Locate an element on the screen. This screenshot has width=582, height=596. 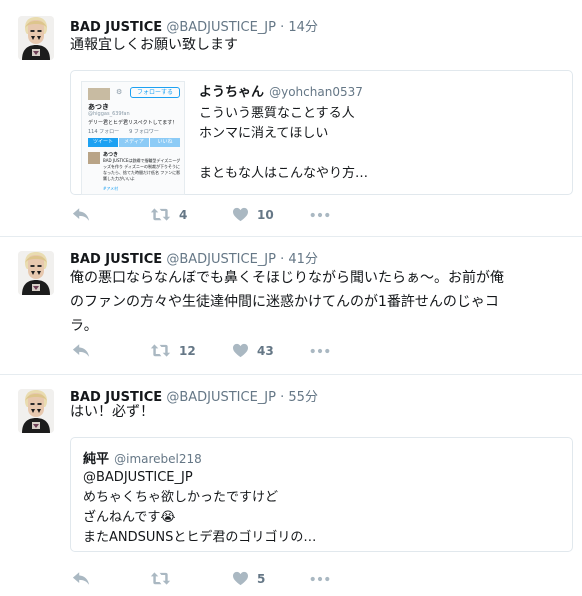
like-button: 43 is located at coordinates (253, 350).